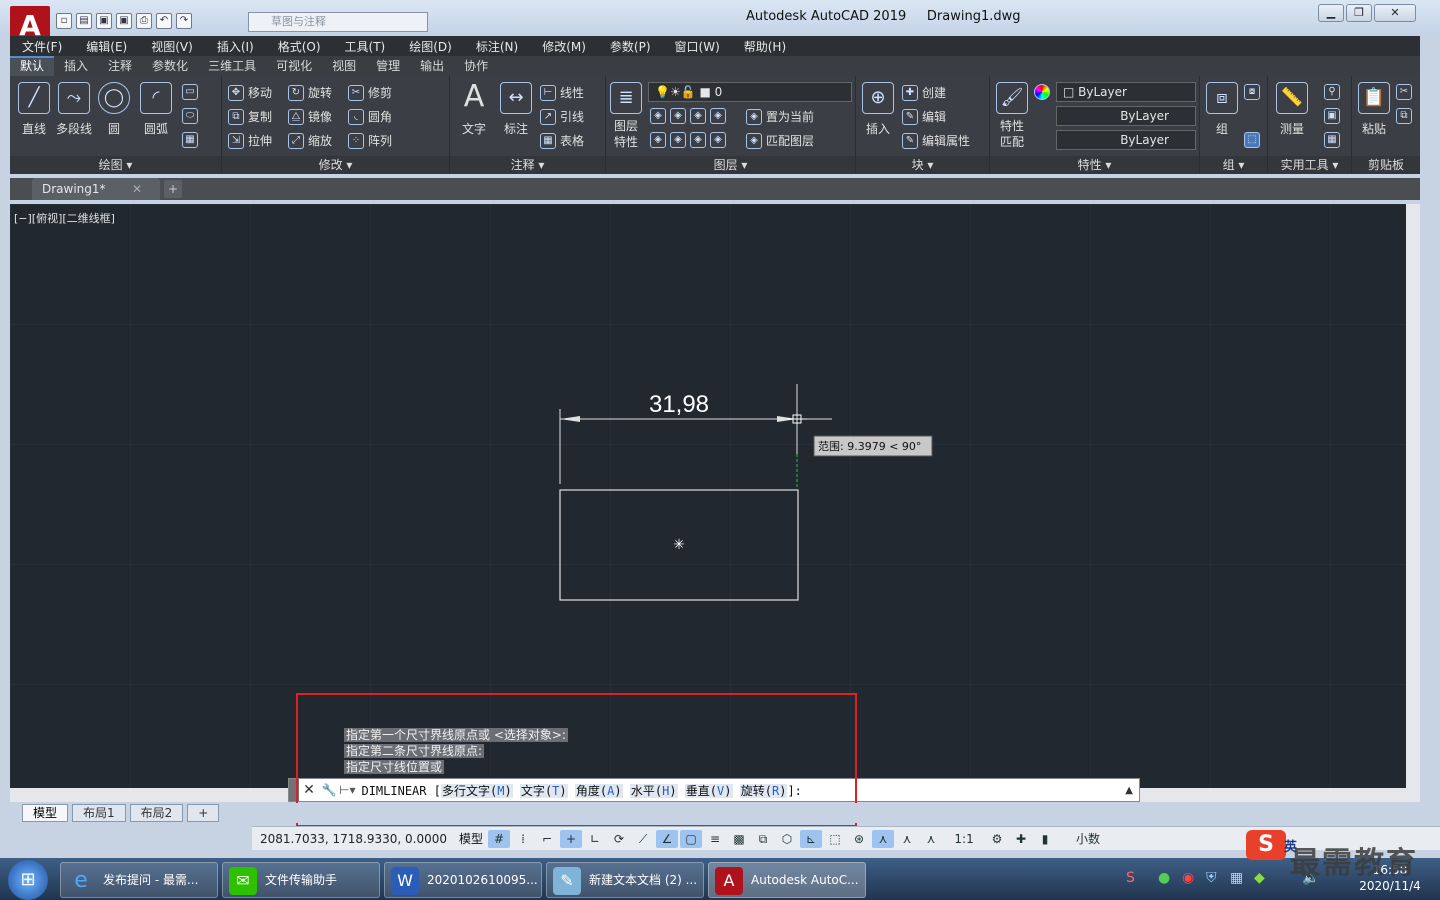  What do you see at coordinates (124, 21) in the screenshot?
I see `save-as-icon: ▣` at bounding box center [124, 21].